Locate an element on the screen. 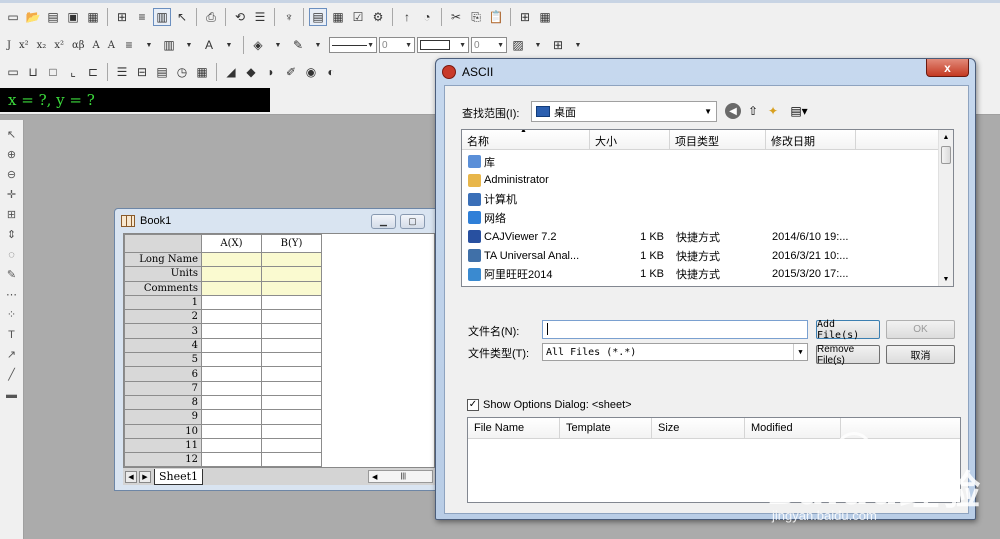 The width and height of the screenshot is (1000, 539). draw-data-icon: ✎ is located at coordinates (12, 274).